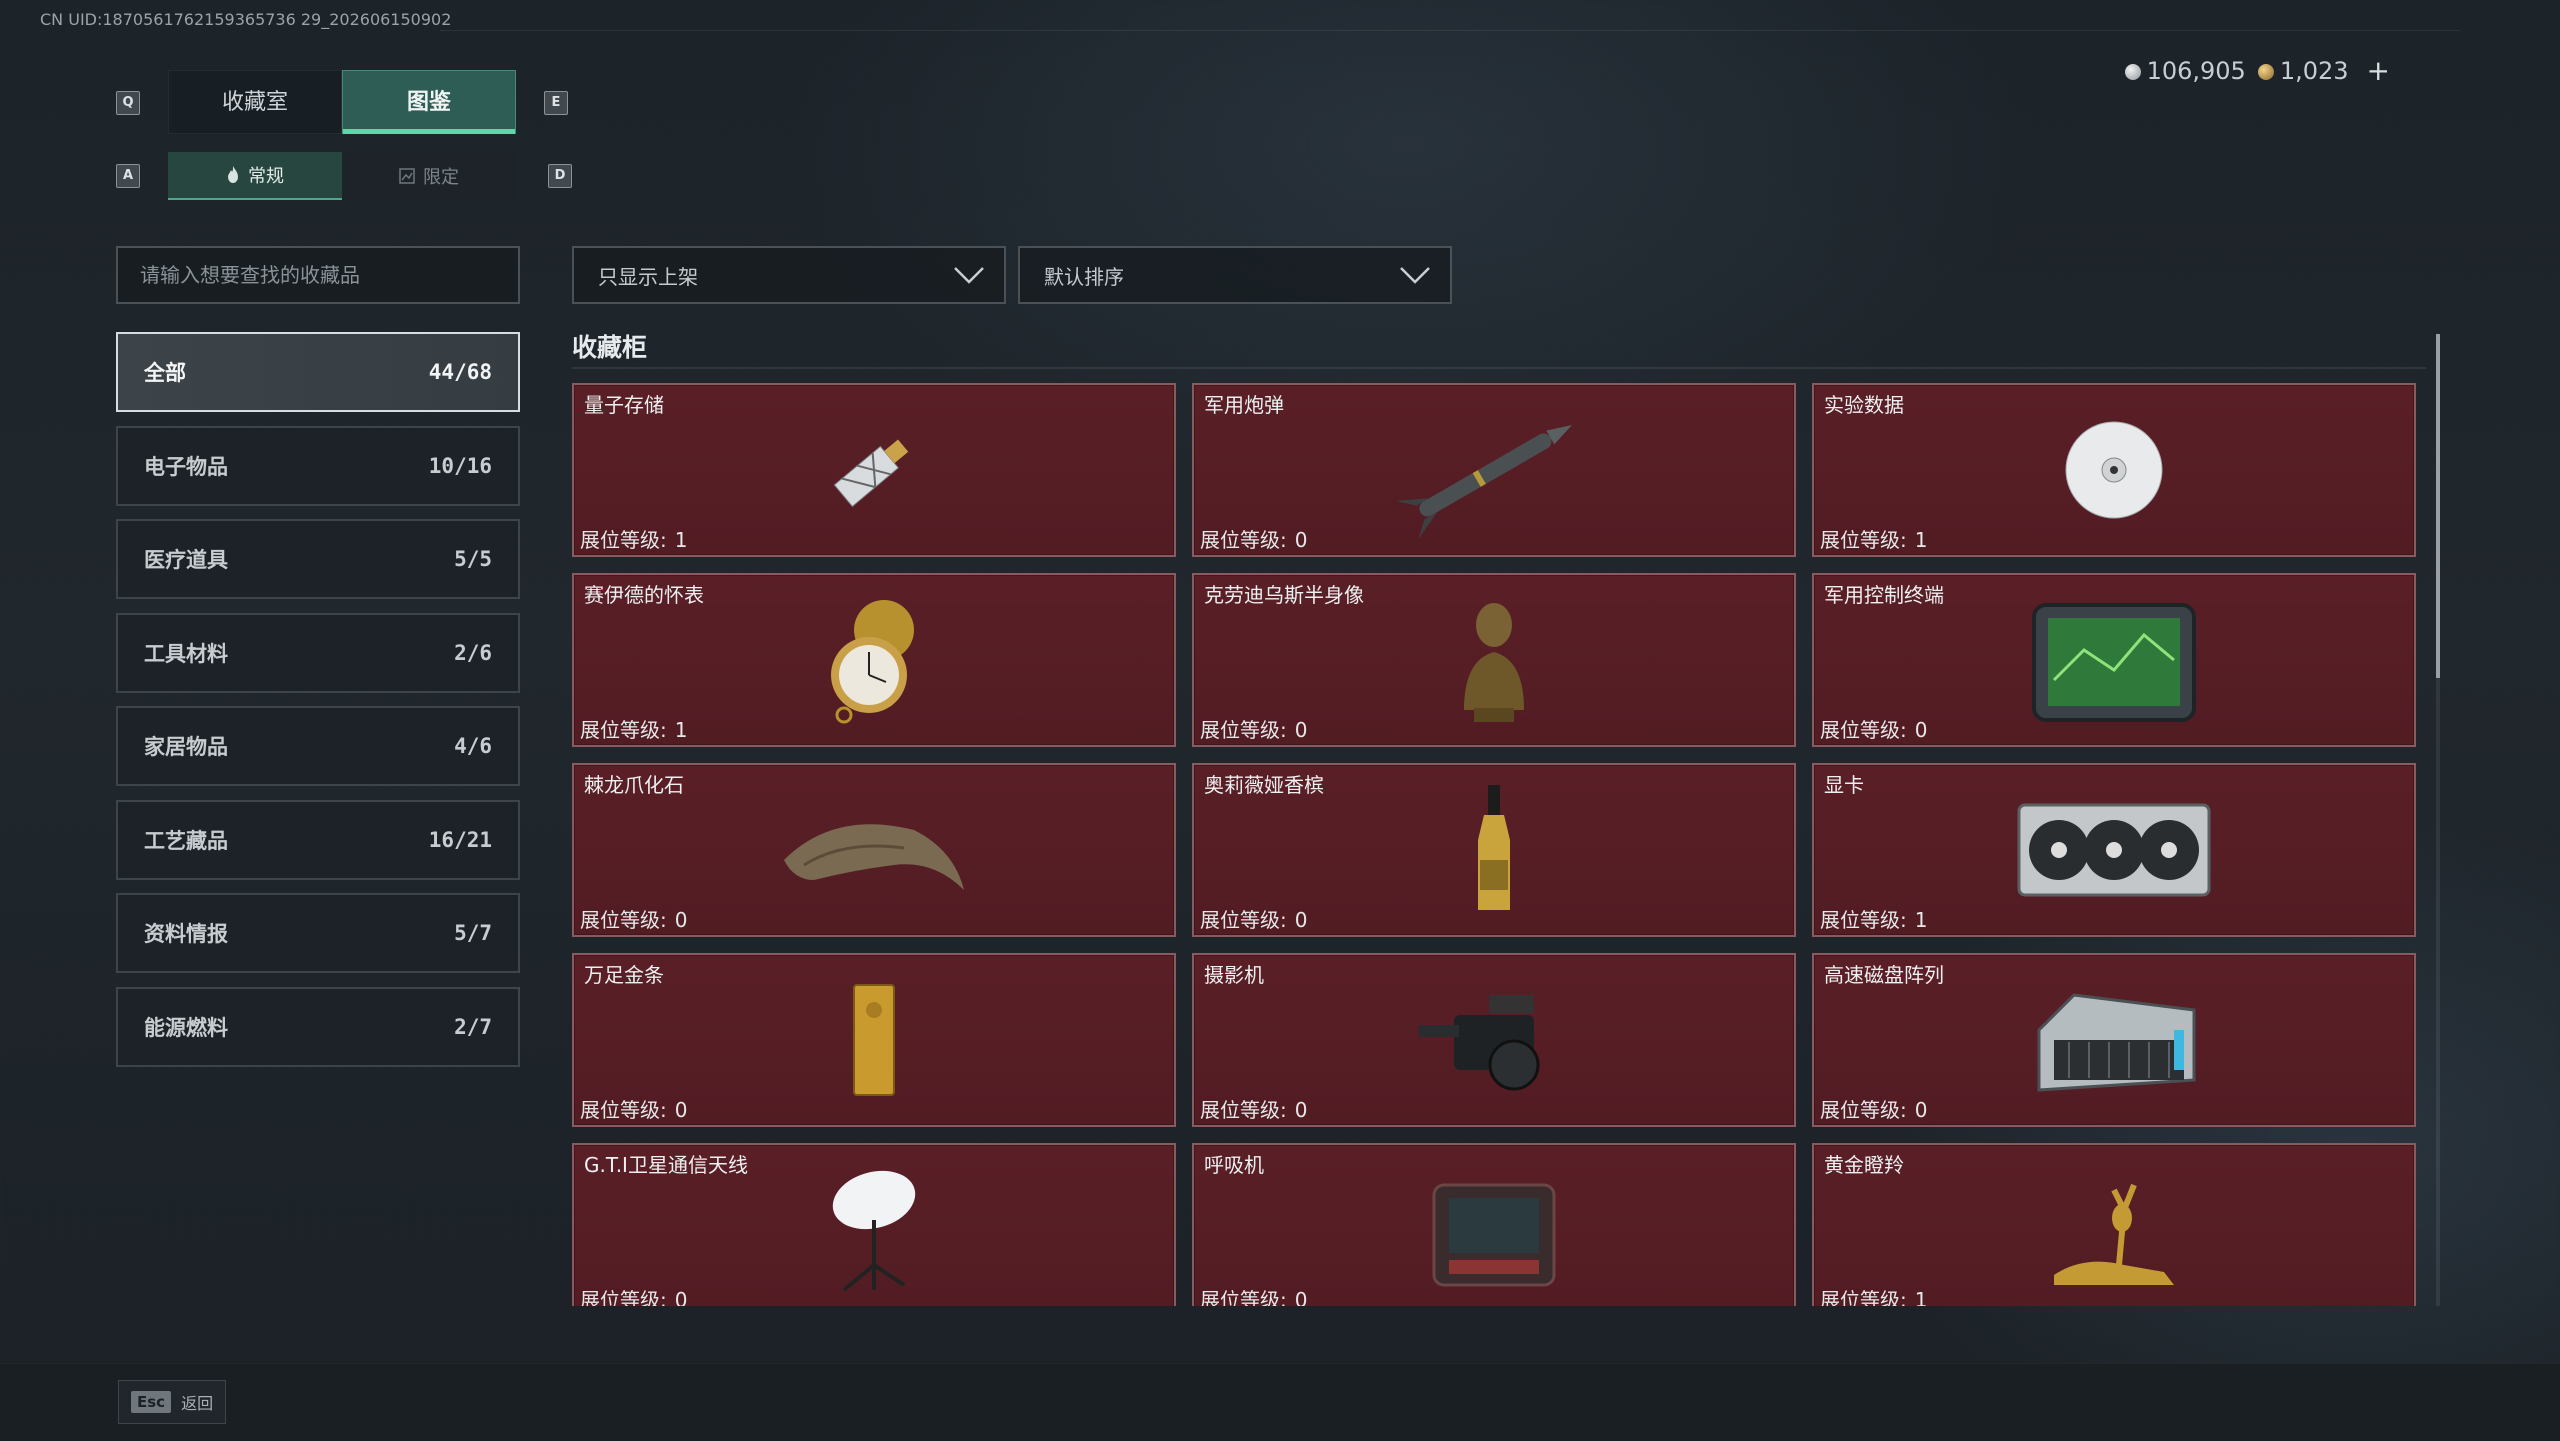 Image resolution: width=2560 pixels, height=1441 pixels. I want to click on shelf-filter-label: 只显示上架, so click(648, 276).